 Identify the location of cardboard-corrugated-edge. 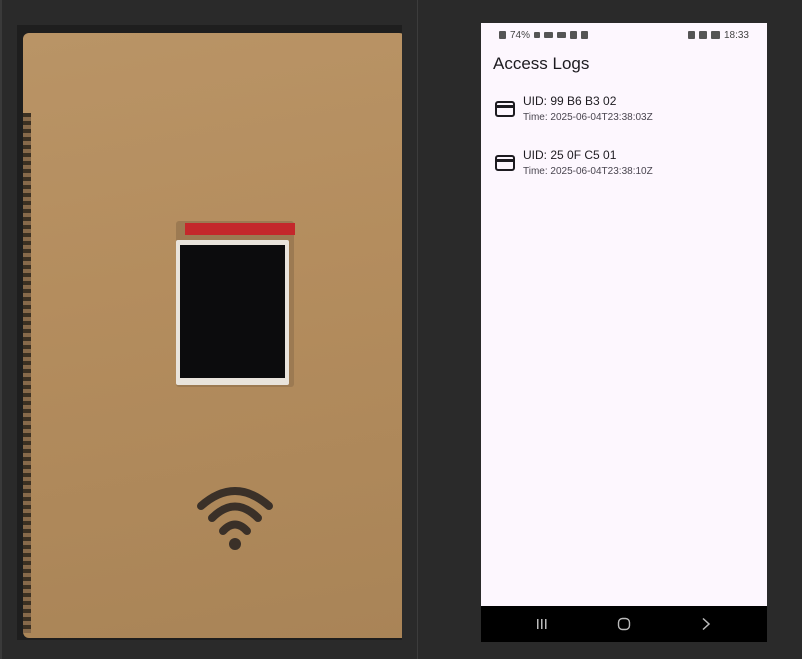
(27, 373).